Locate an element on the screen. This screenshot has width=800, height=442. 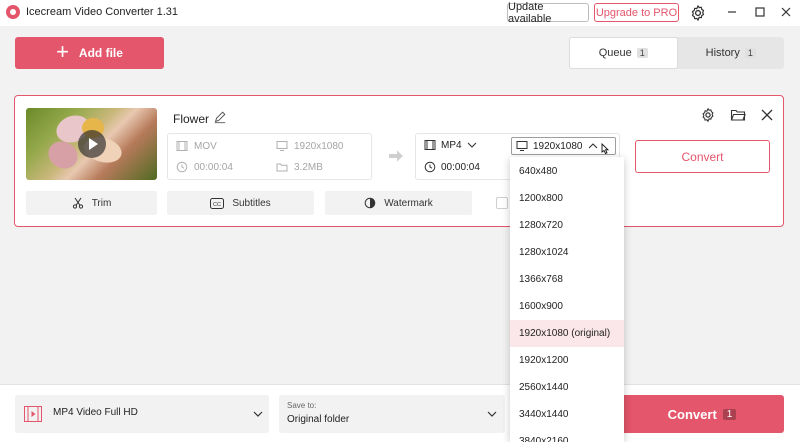
tab-history-count: 1 is located at coordinates (750, 53).